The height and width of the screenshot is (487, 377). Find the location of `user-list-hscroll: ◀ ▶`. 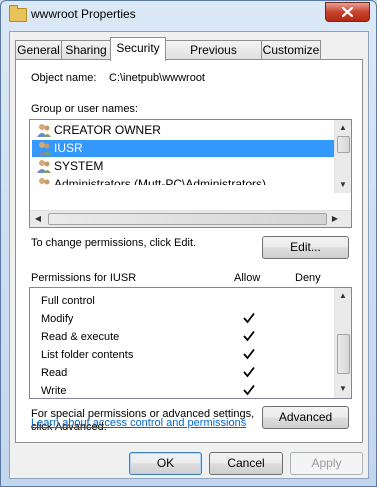

user-list-hscroll: ◀ ▶ is located at coordinates (190, 218).